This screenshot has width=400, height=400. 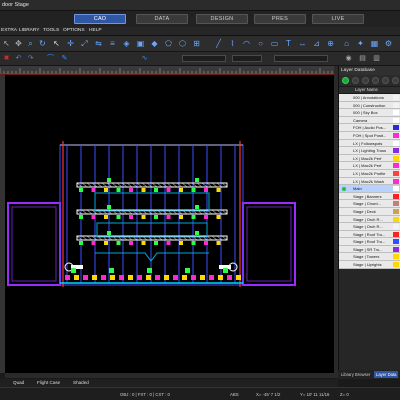 I want to click on tab-design: DESIGN, so click(x=222, y=19).